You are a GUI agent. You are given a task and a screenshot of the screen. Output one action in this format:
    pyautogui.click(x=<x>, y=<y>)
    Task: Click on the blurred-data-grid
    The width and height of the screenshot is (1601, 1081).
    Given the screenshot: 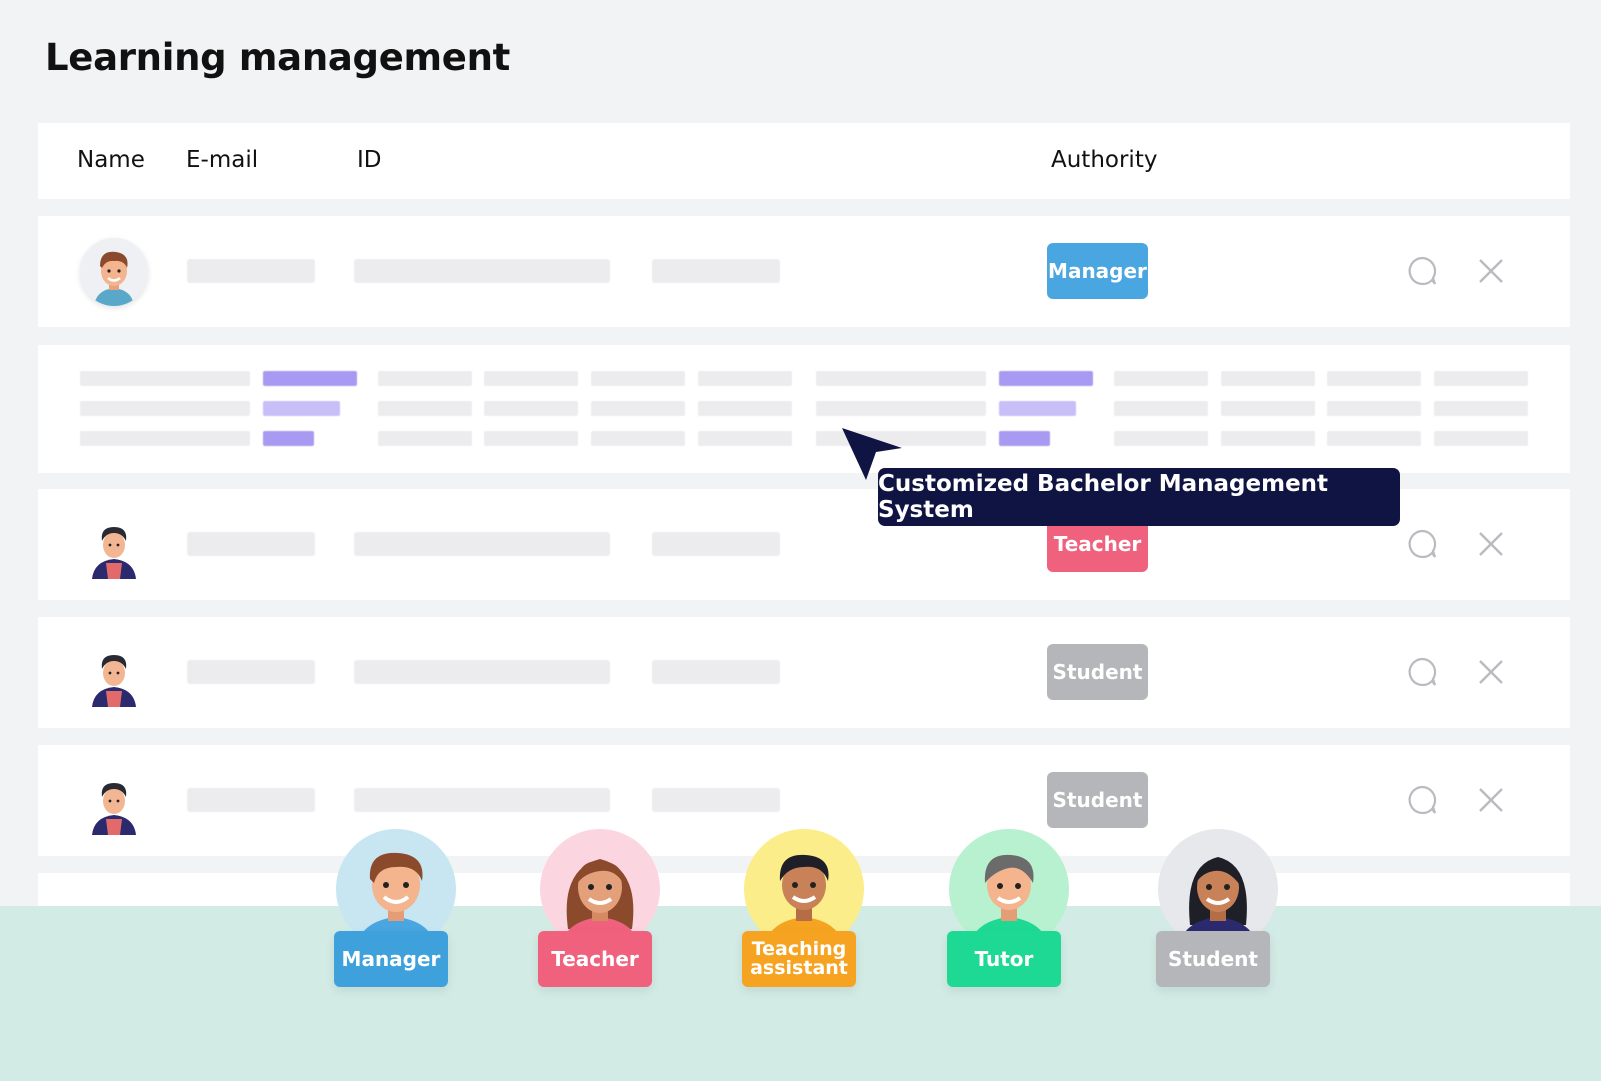 What is the action you would take?
    pyautogui.click(x=804, y=409)
    